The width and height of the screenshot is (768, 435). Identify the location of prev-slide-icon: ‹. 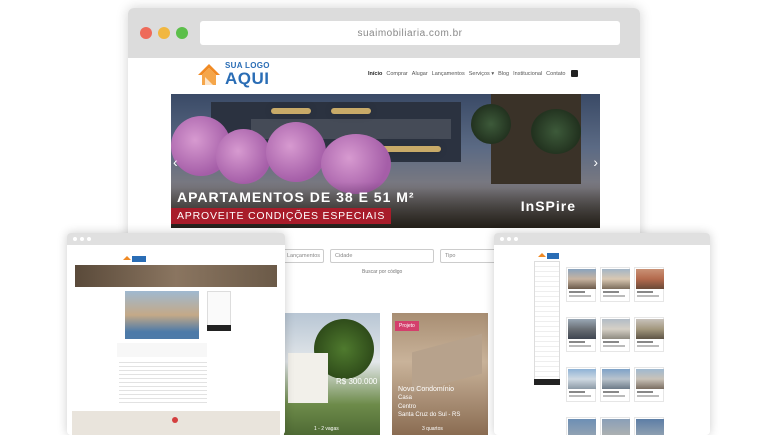
(175, 162).